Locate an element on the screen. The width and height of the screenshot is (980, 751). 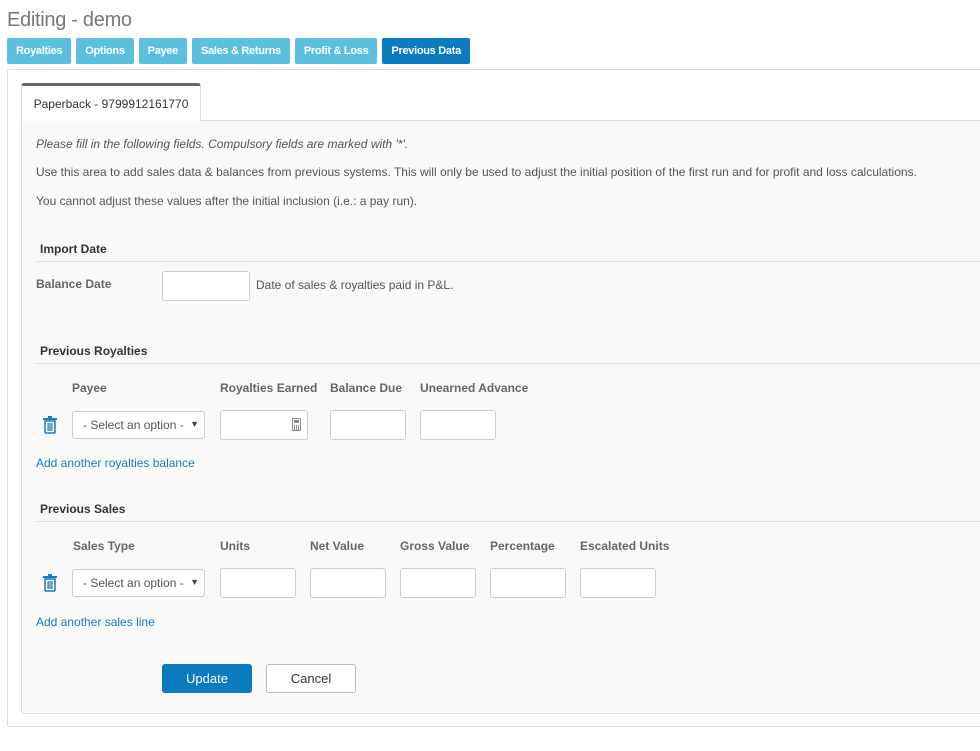
add-royalties-balance-link: Add another royalties balance is located at coordinates (115, 463).